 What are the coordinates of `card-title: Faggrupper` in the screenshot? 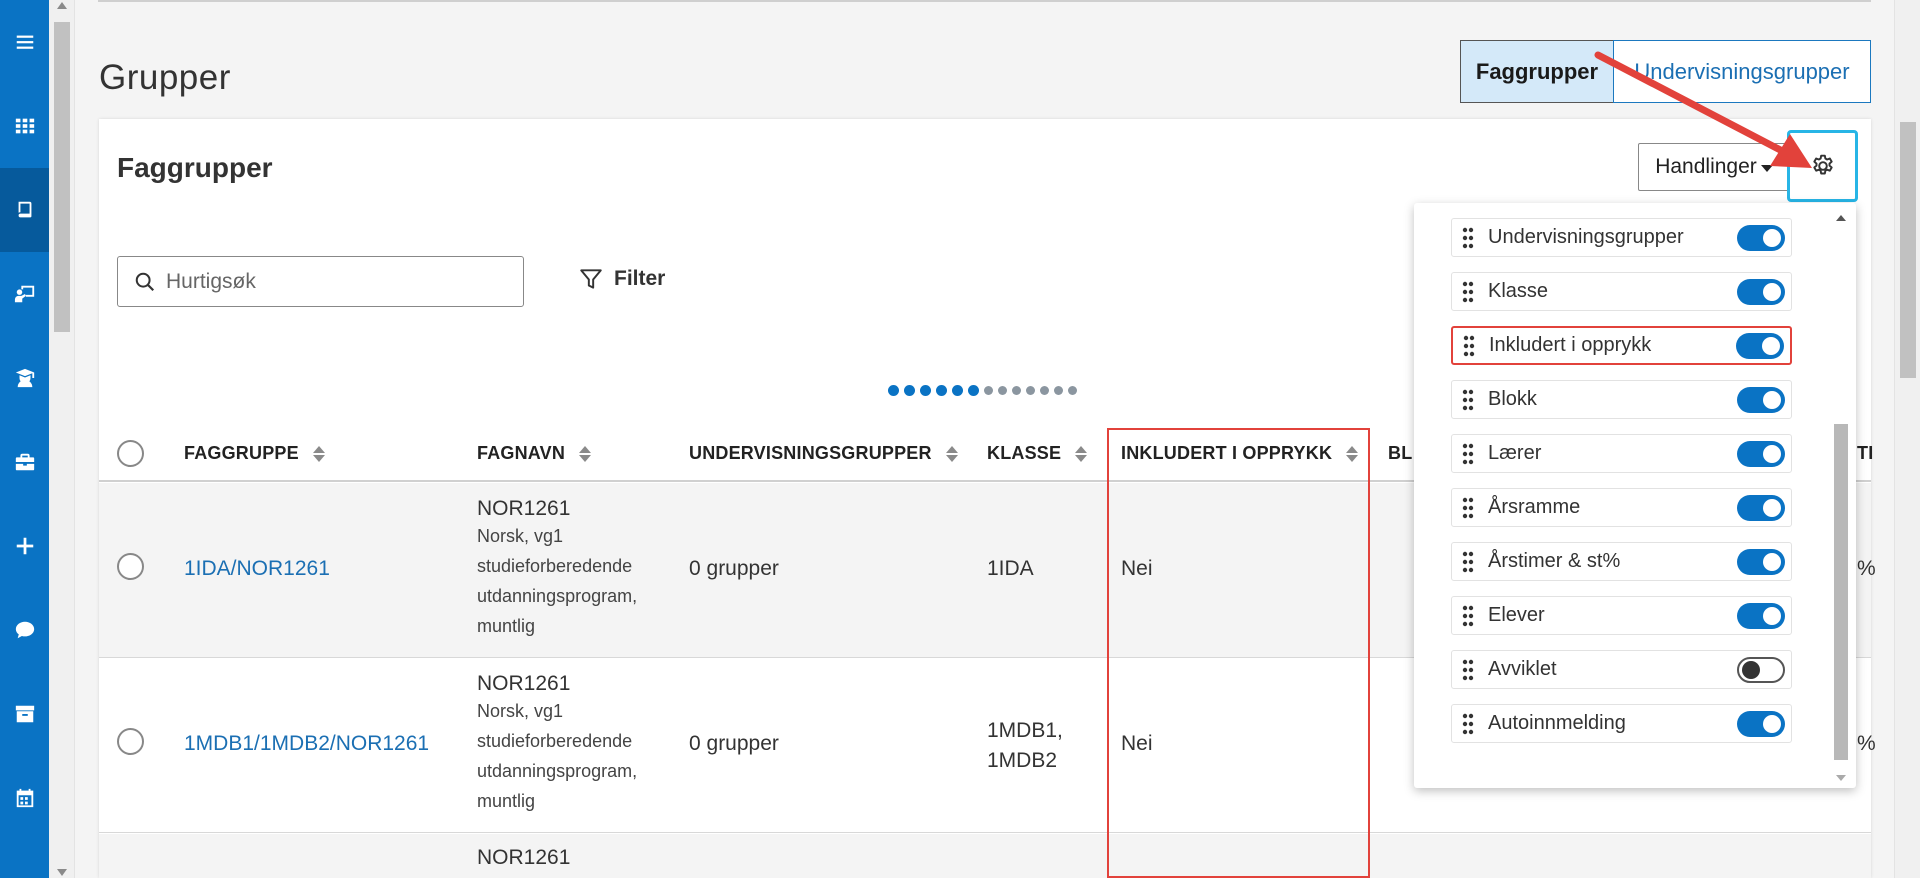 It's located at (195, 167).